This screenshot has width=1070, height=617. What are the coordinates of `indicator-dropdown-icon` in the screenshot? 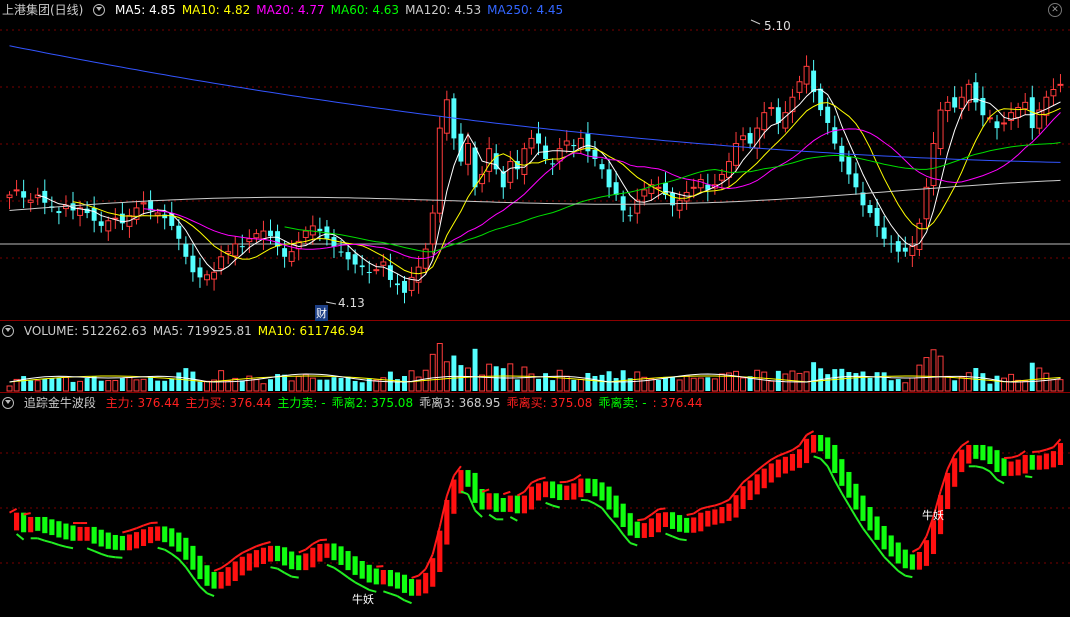 It's located at (8, 403).